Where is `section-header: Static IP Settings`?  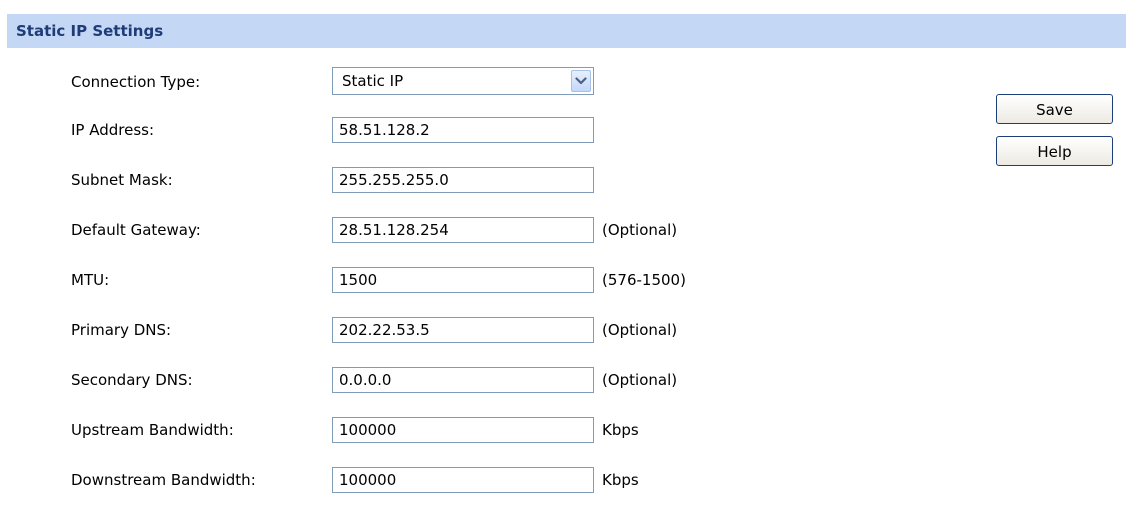 section-header: Static IP Settings is located at coordinates (566, 31).